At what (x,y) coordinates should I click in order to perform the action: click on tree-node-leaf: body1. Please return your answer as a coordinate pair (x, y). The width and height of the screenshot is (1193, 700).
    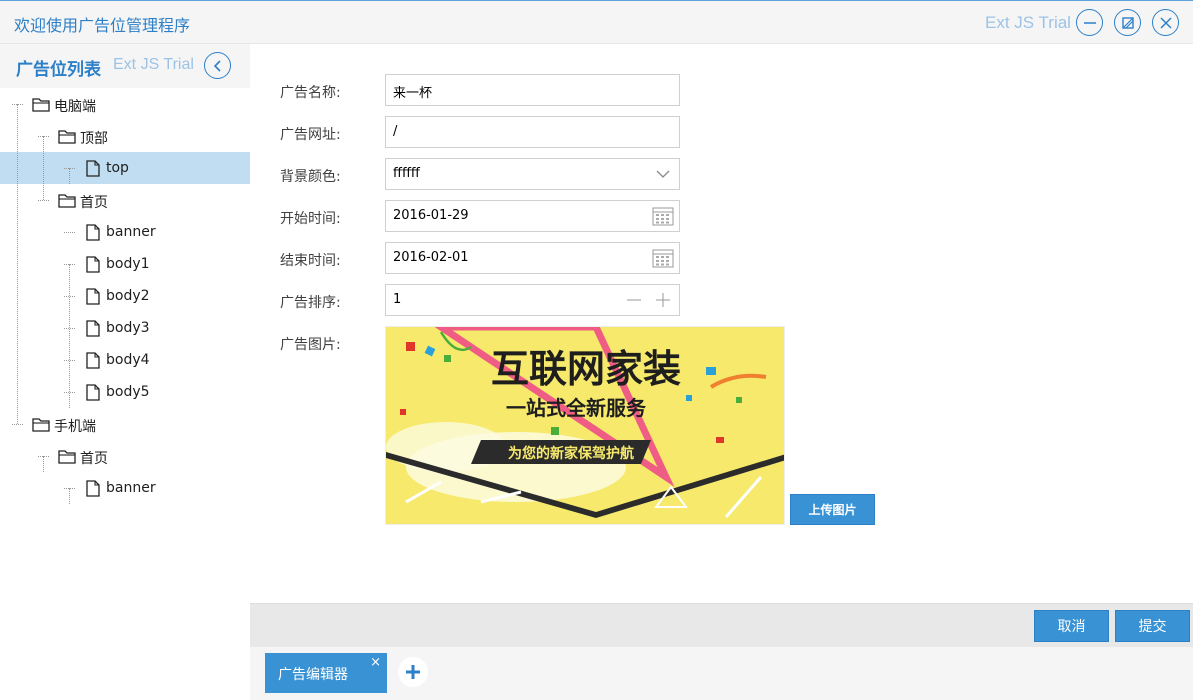
    Looking at the image, I should click on (125, 264).